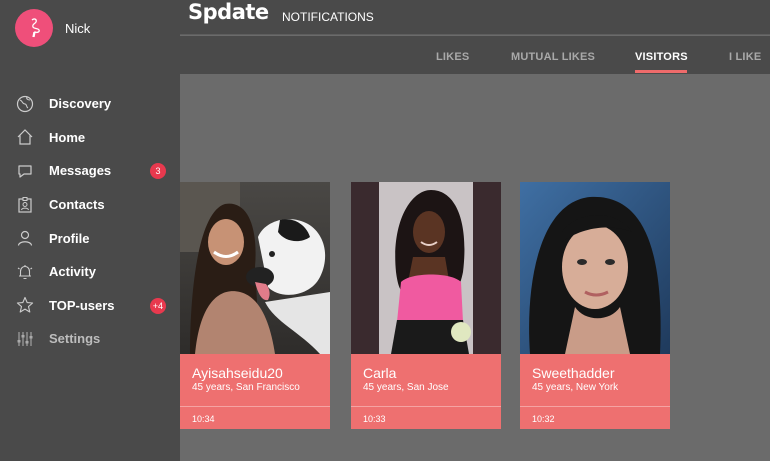 This screenshot has height=461, width=770. Describe the element at coordinates (25, 272) in the screenshot. I see `bell-icon` at that location.